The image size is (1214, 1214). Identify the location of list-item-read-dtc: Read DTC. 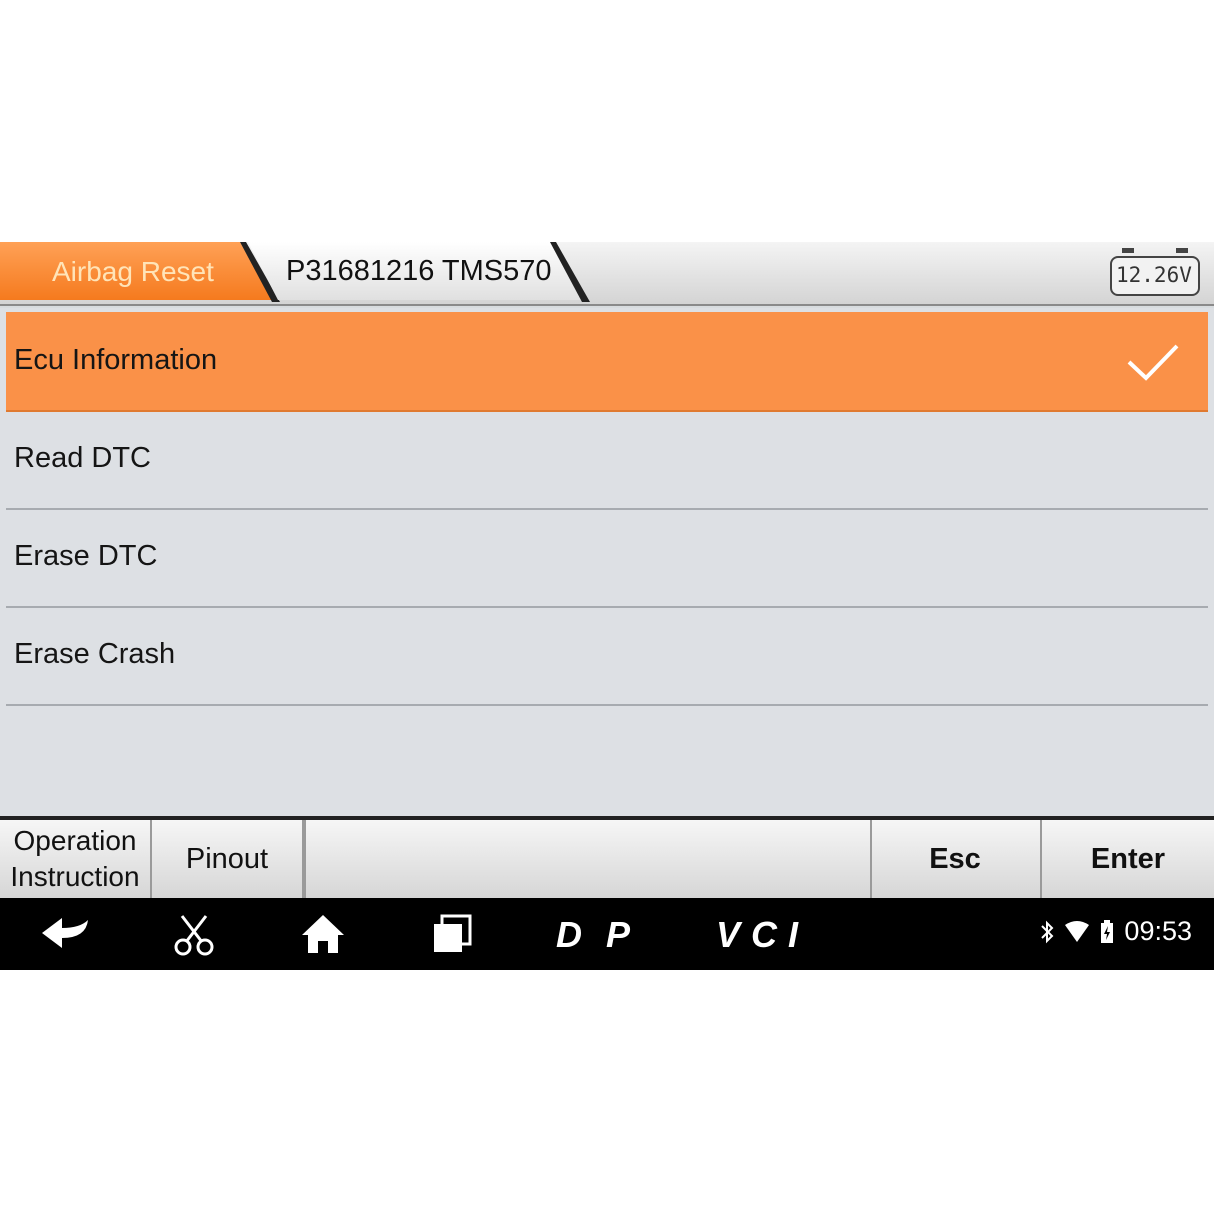
(607, 460).